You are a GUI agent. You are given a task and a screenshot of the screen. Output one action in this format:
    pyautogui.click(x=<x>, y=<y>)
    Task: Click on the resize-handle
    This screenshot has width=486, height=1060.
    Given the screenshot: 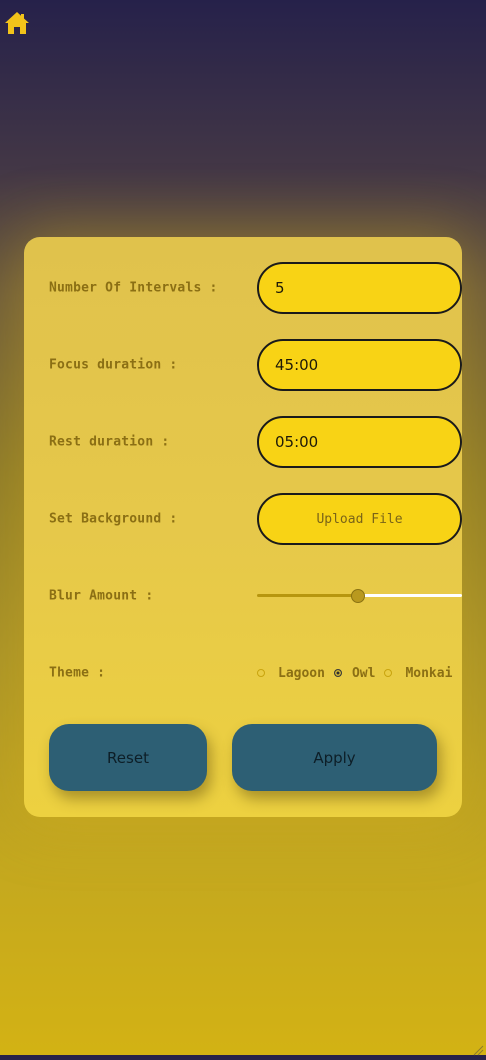 What is the action you would take?
    pyautogui.click(x=478, y=1048)
    